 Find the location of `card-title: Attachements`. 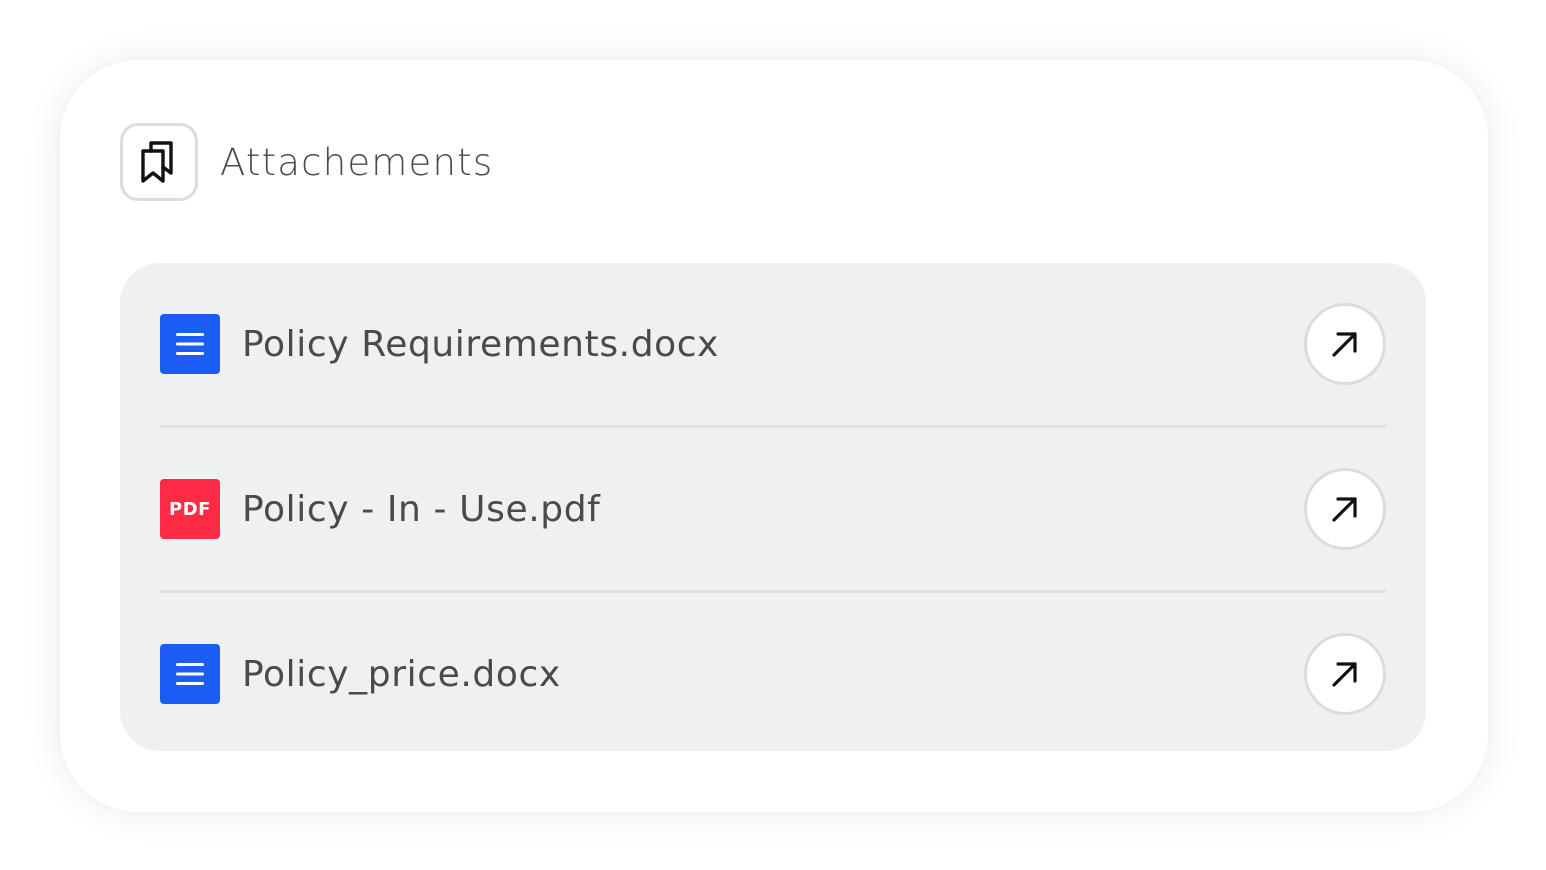

card-title: Attachements is located at coordinates (357, 162).